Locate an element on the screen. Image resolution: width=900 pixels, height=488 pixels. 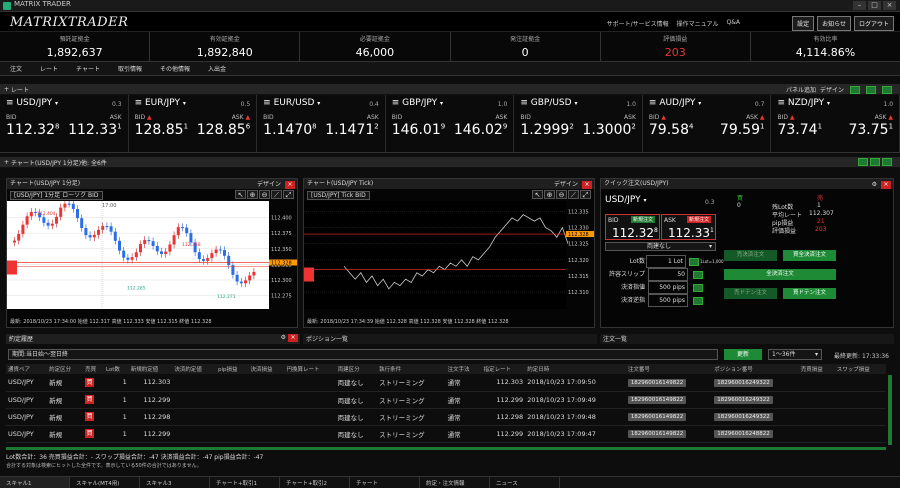
manual-link: 操作マニュアル is located at coordinates (698, 23).